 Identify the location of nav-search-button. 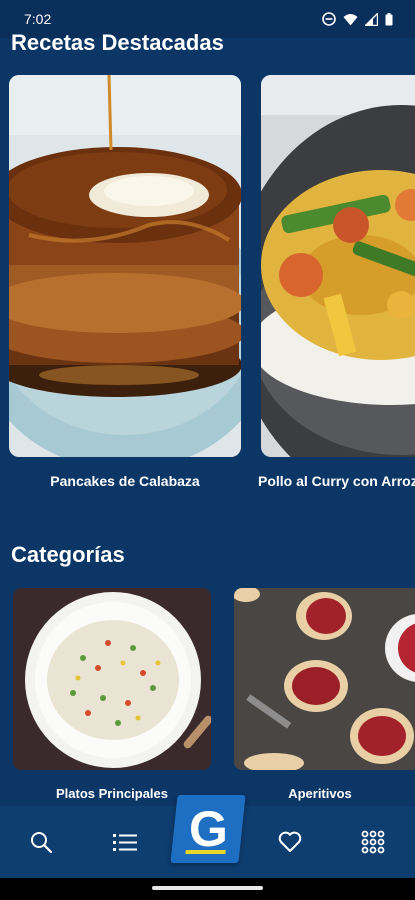
(41, 842).